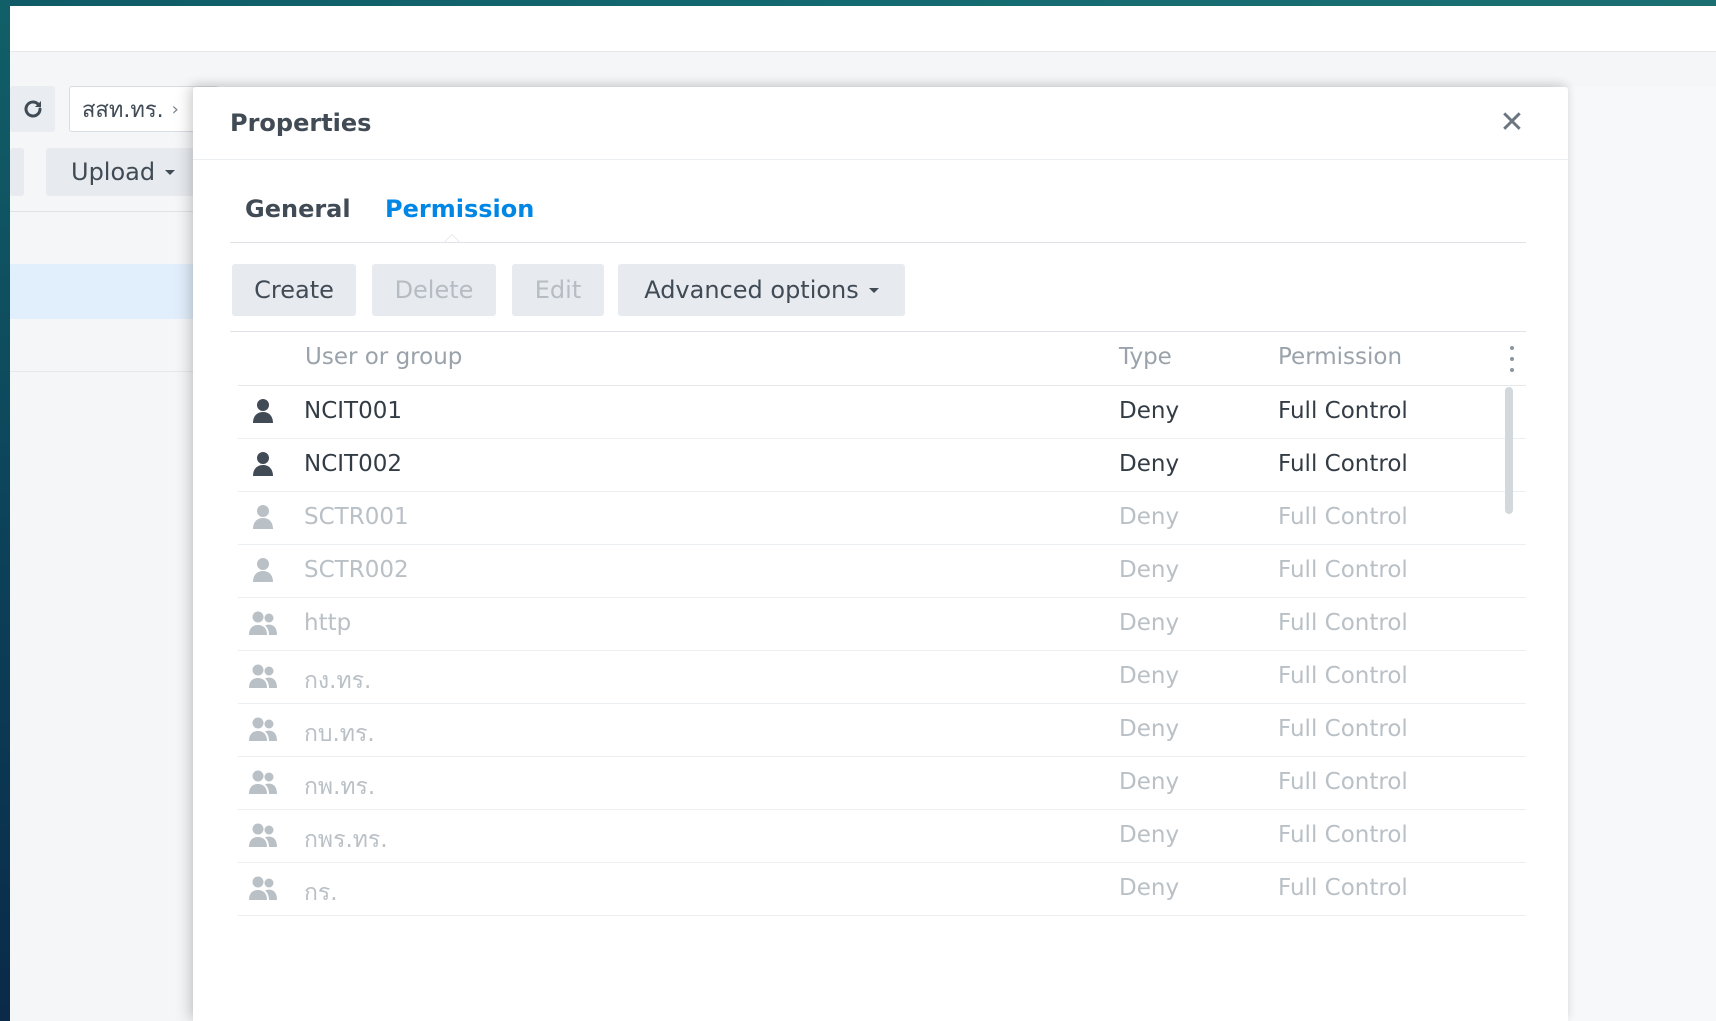 This screenshot has width=1716, height=1021. I want to click on row-name: SCTR001, so click(356, 517).